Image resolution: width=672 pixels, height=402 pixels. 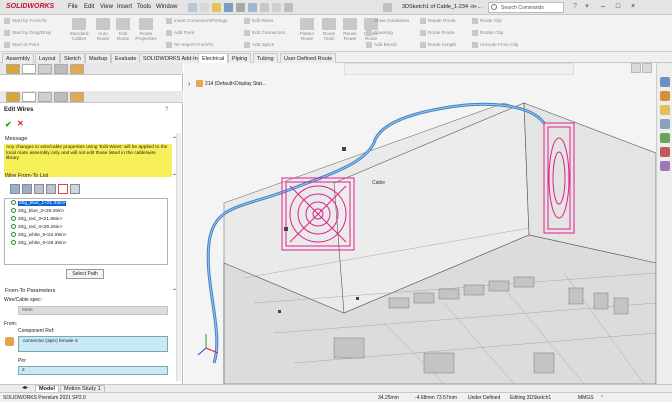 What do you see at coordinates (61, 69) in the screenshot?
I see `dimxpert-icon` at bounding box center [61, 69].